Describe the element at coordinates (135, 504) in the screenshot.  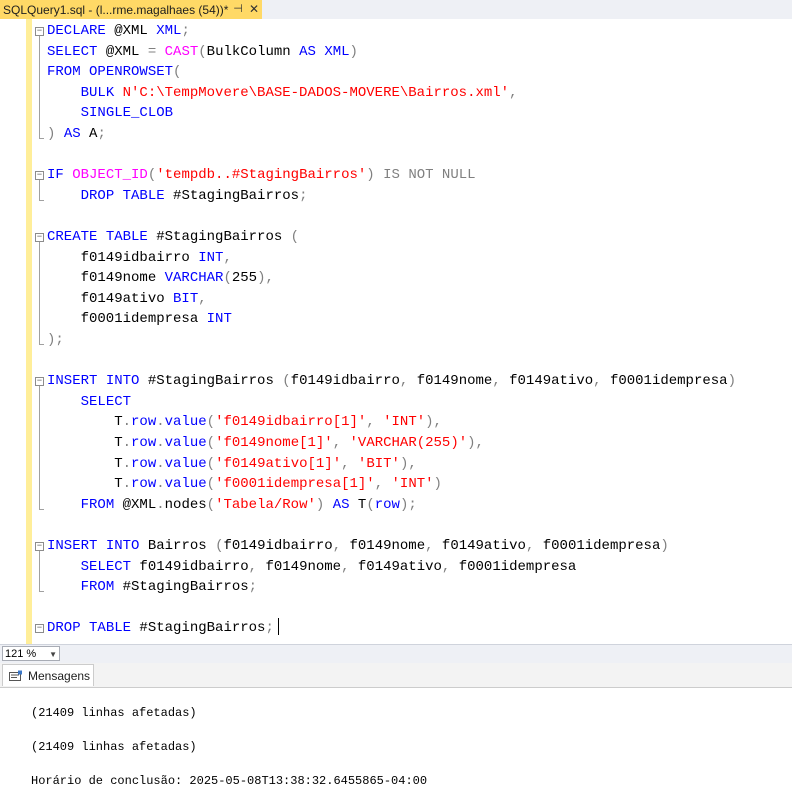
I see `code-token: @XML` at that location.